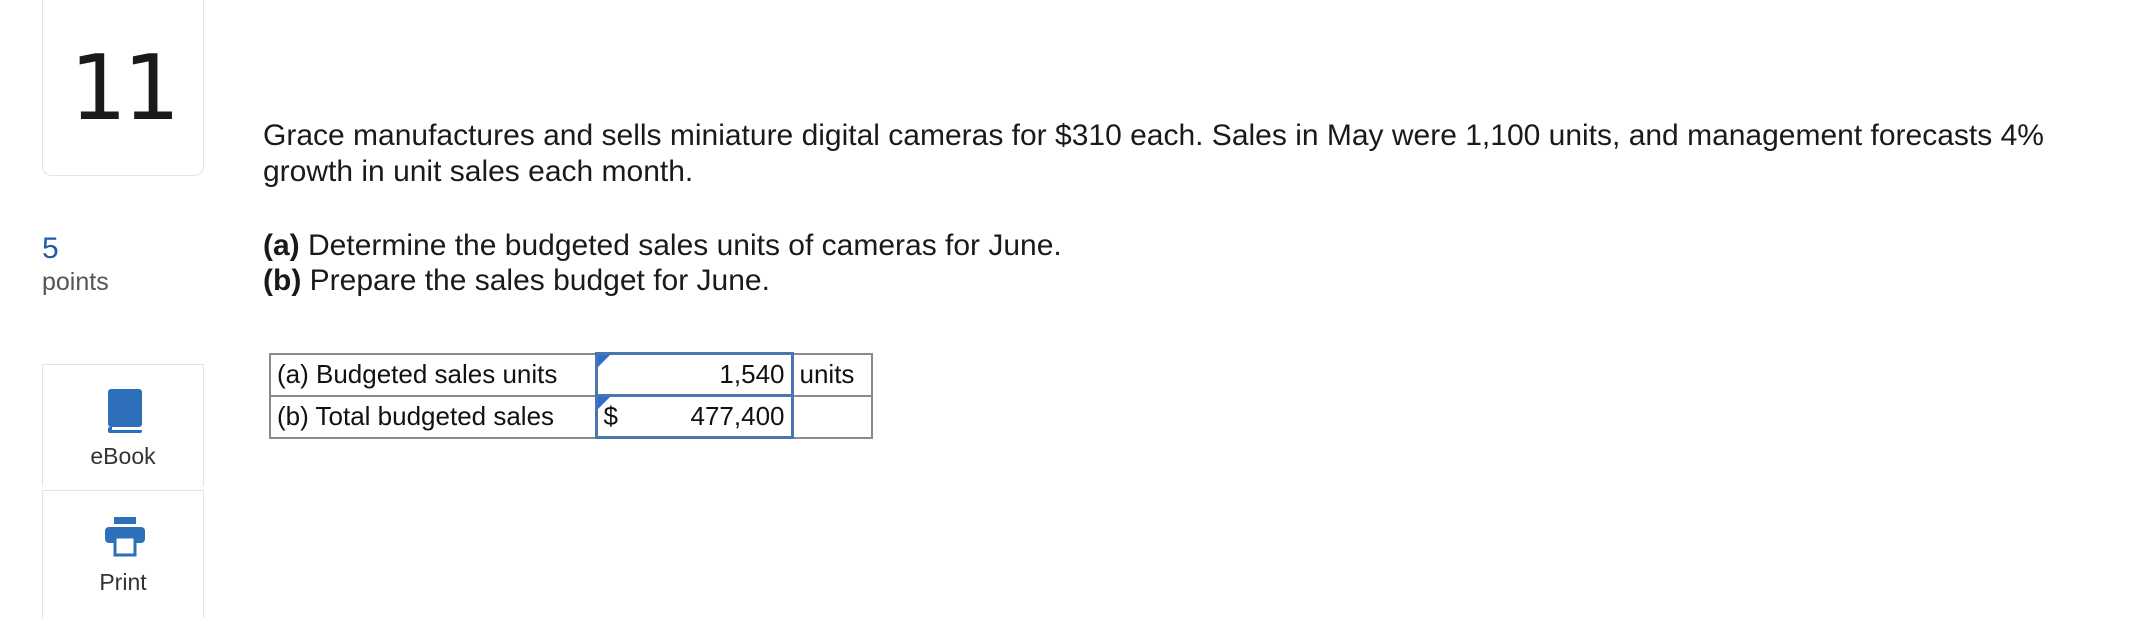 This screenshot has width=2146, height=618. I want to click on table-row: (a) Budgeted sales units 1,540 units, so click(571, 374).